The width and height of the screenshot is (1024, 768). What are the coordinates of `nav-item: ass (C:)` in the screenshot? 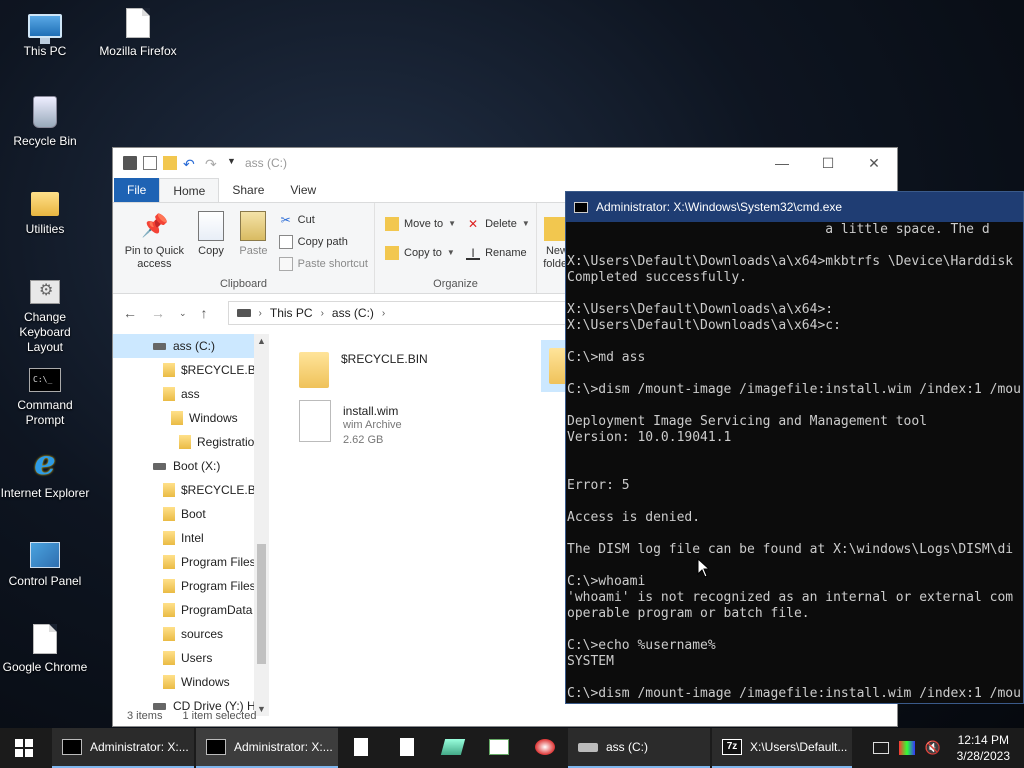 It's located at (190, 346).